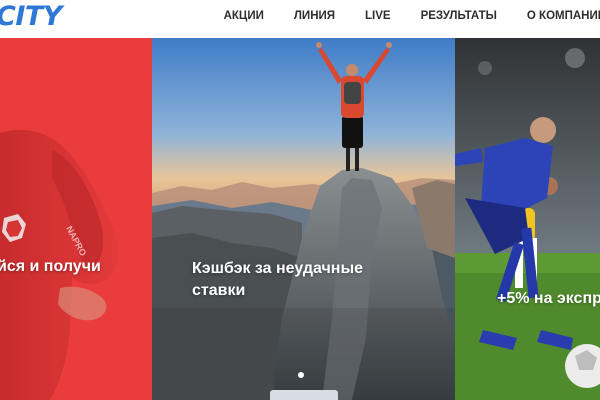 The width and height of the screenshot is (600, 400). Describe the element at coordinates (378, 16) in the screenshot. I see `nav-item-live: LIVE` at that location.